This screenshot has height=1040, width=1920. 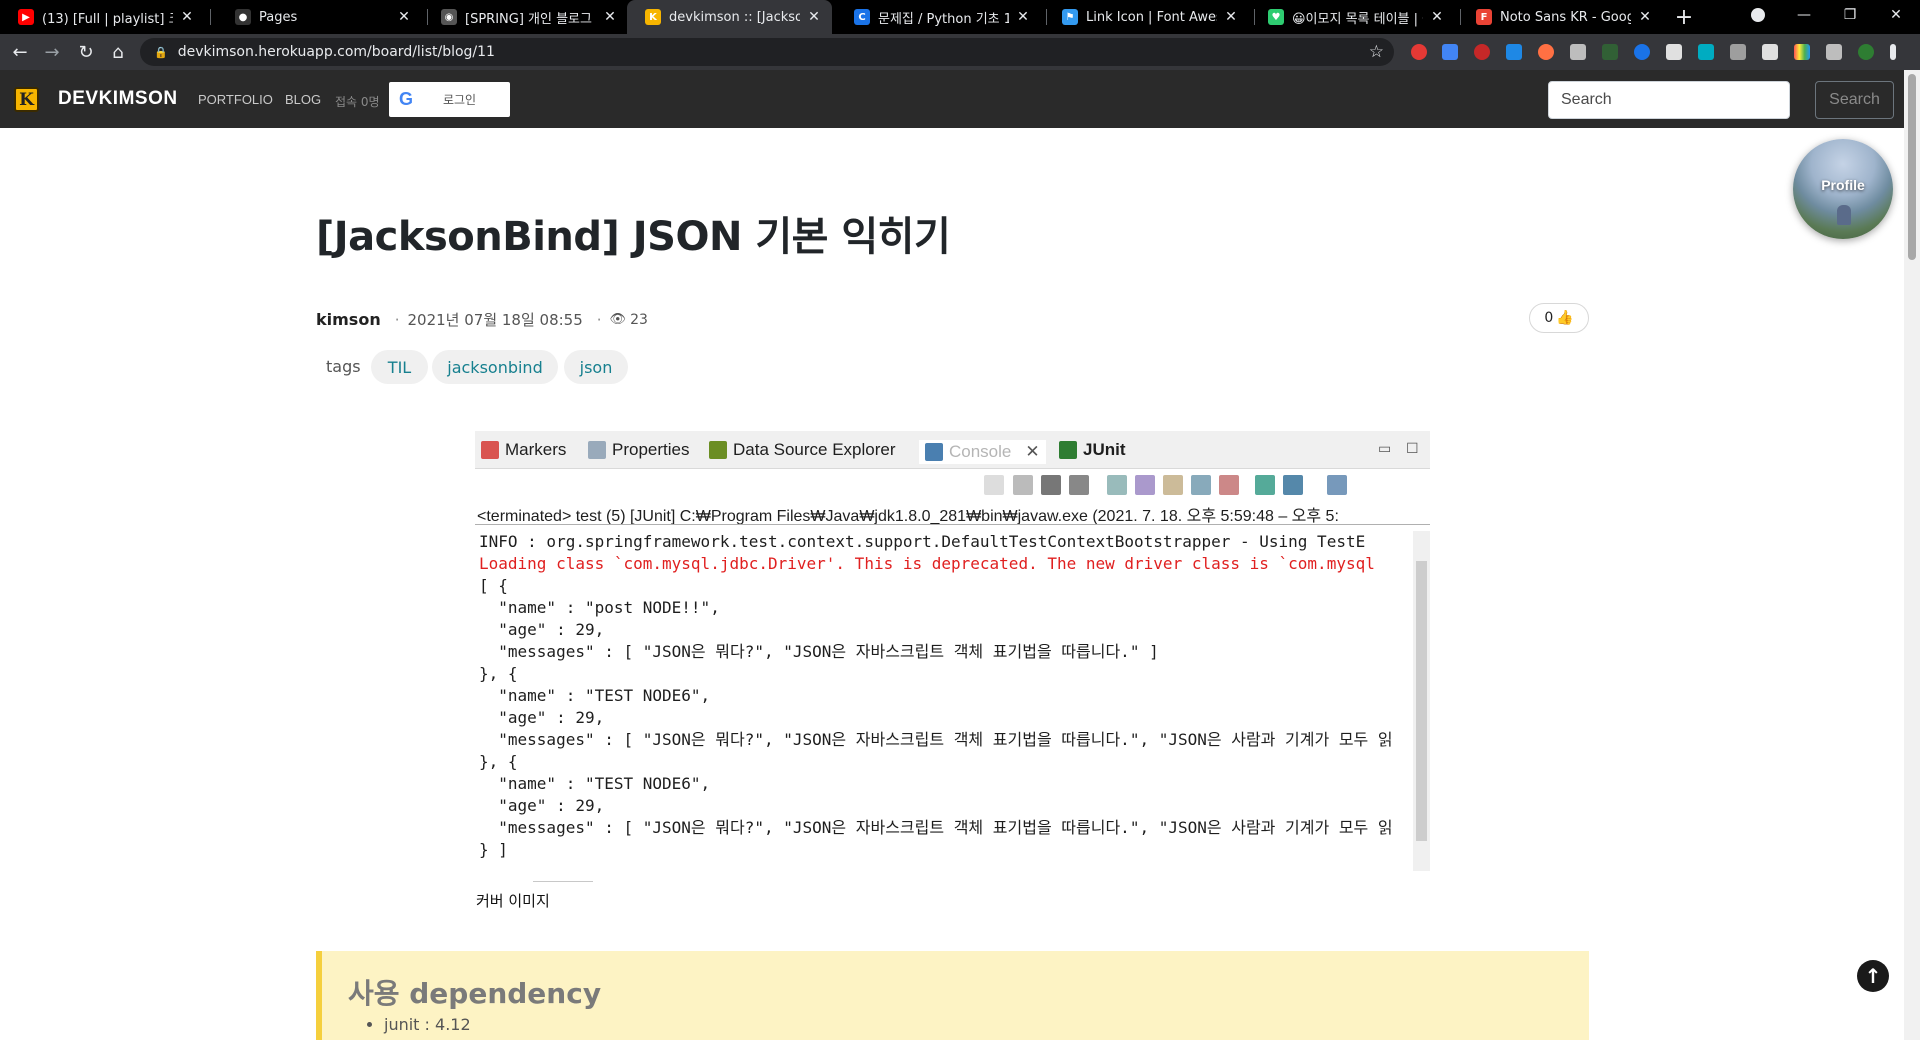 I want to click on eclipse-scrollbar-thumb, so click(x=1421, y=701).